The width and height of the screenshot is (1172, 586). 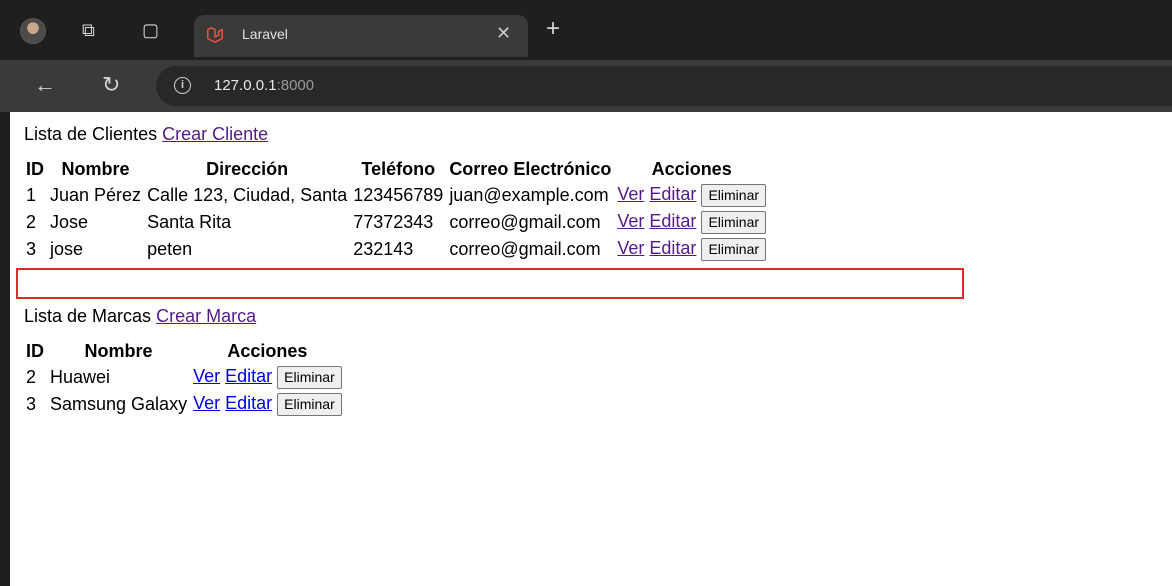 I want to click on column-header: Dirección, so click(x=247, y=169).